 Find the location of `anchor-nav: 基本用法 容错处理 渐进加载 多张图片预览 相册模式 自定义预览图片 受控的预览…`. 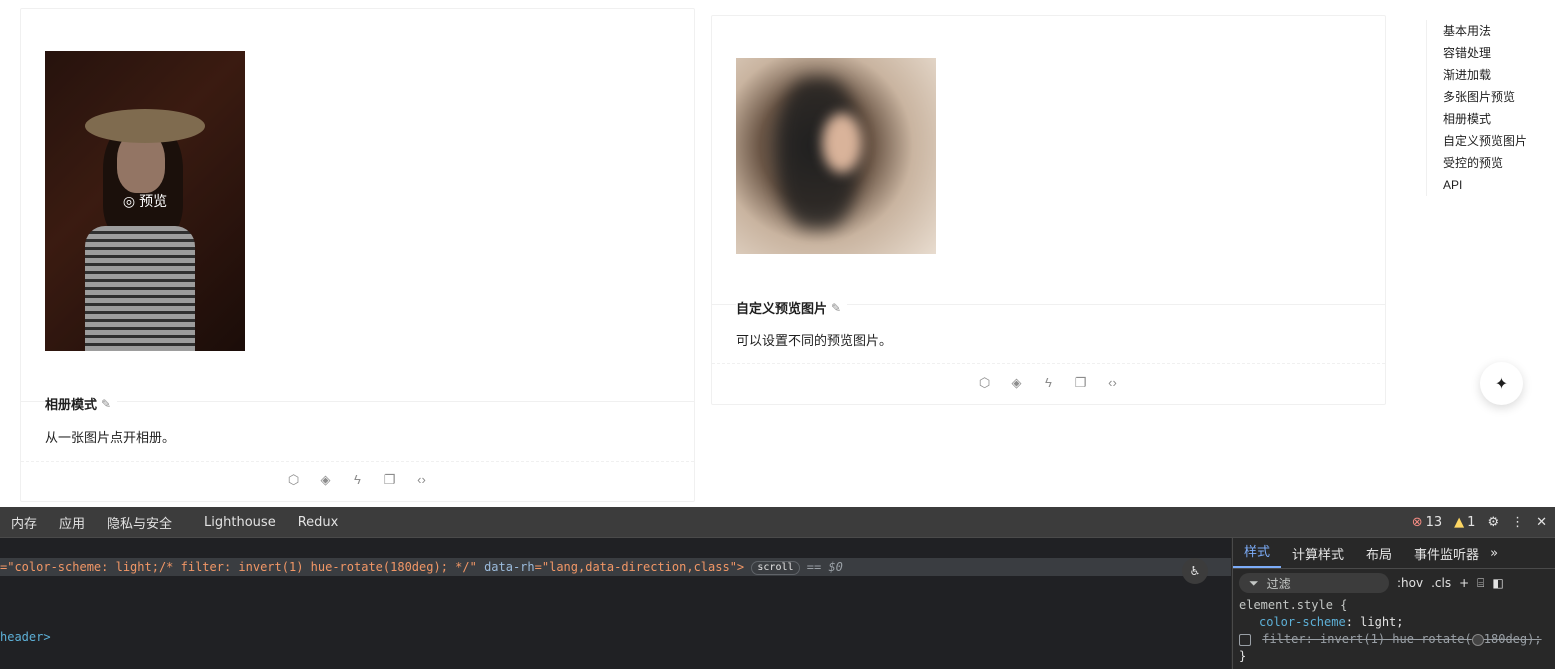

anchor-nav: 基本用法 容错处理 渐进加载 多张图片预览 相册模式 自定义预览图片 受控的预览… is located at coordinates (1476, 108).